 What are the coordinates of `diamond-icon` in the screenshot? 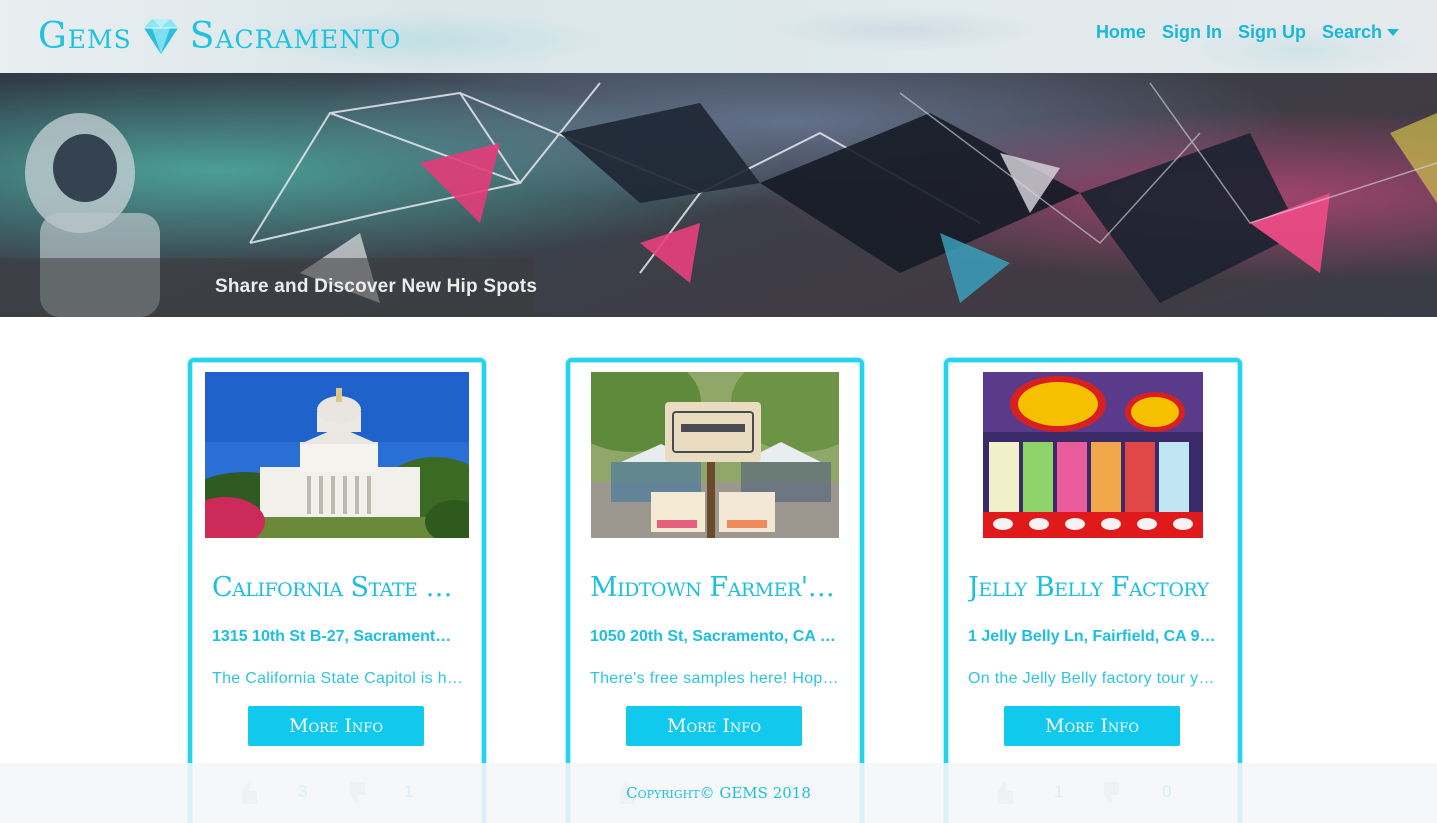 It's located at (161, 36).